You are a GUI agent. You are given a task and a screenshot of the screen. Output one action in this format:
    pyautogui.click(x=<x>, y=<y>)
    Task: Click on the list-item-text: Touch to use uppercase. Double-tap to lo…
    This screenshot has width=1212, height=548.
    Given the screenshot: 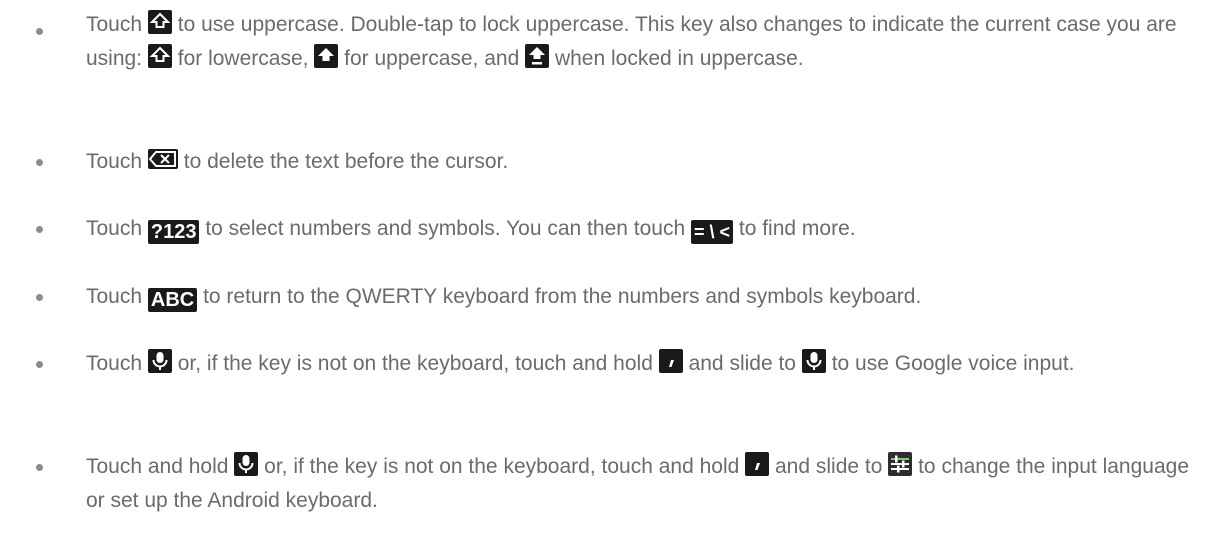 What is the action you would take?
    pyautogui.click(x=638, y=42)
    